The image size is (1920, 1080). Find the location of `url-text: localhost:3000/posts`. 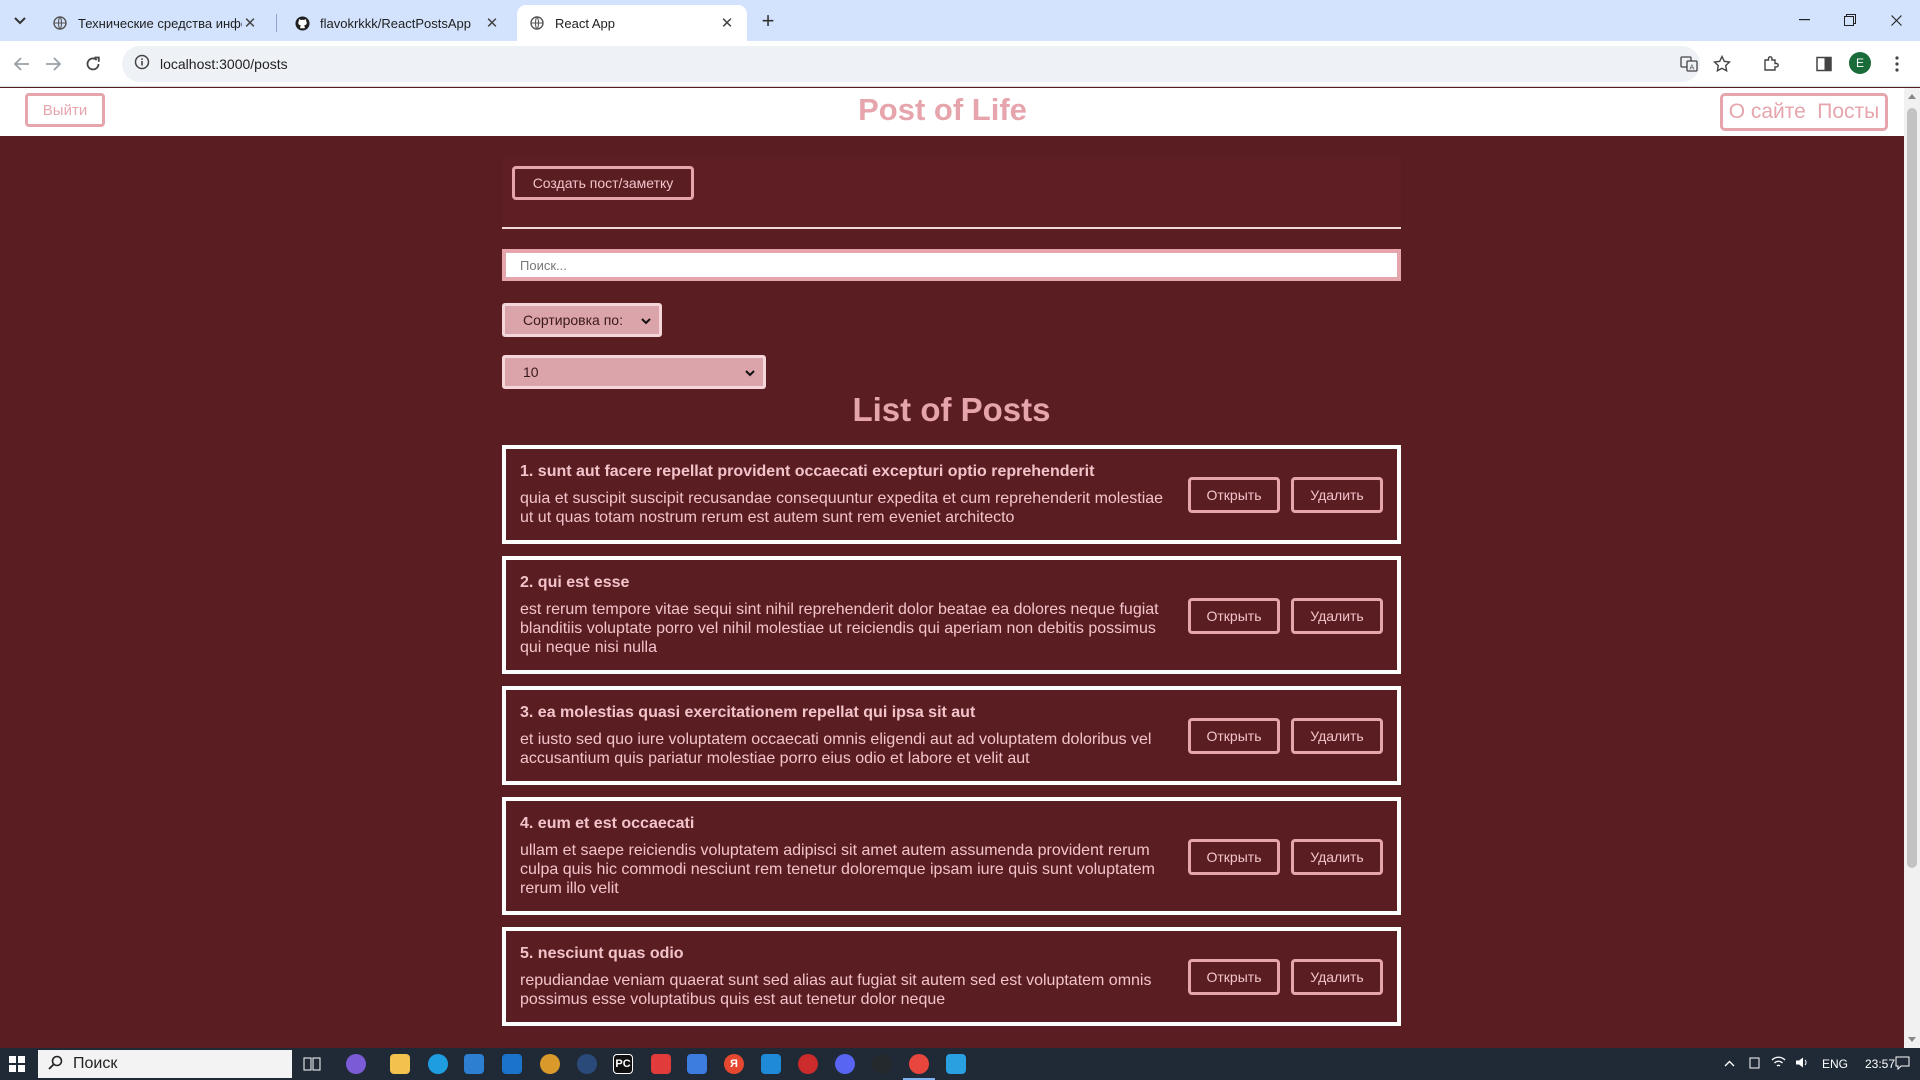

url-text: localhost:3000/posts is located at coordinates (224, 64).